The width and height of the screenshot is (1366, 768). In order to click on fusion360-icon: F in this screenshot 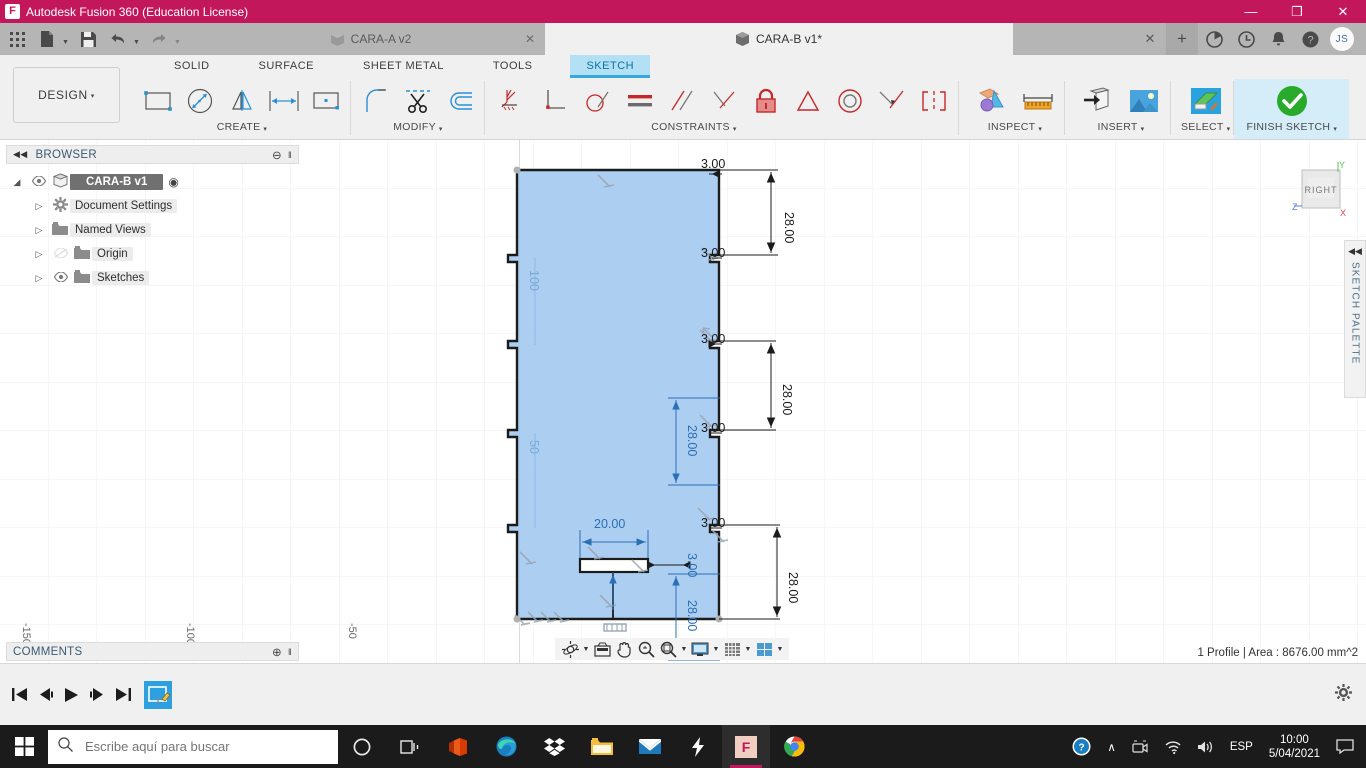, I will do `click(746, 746)`.